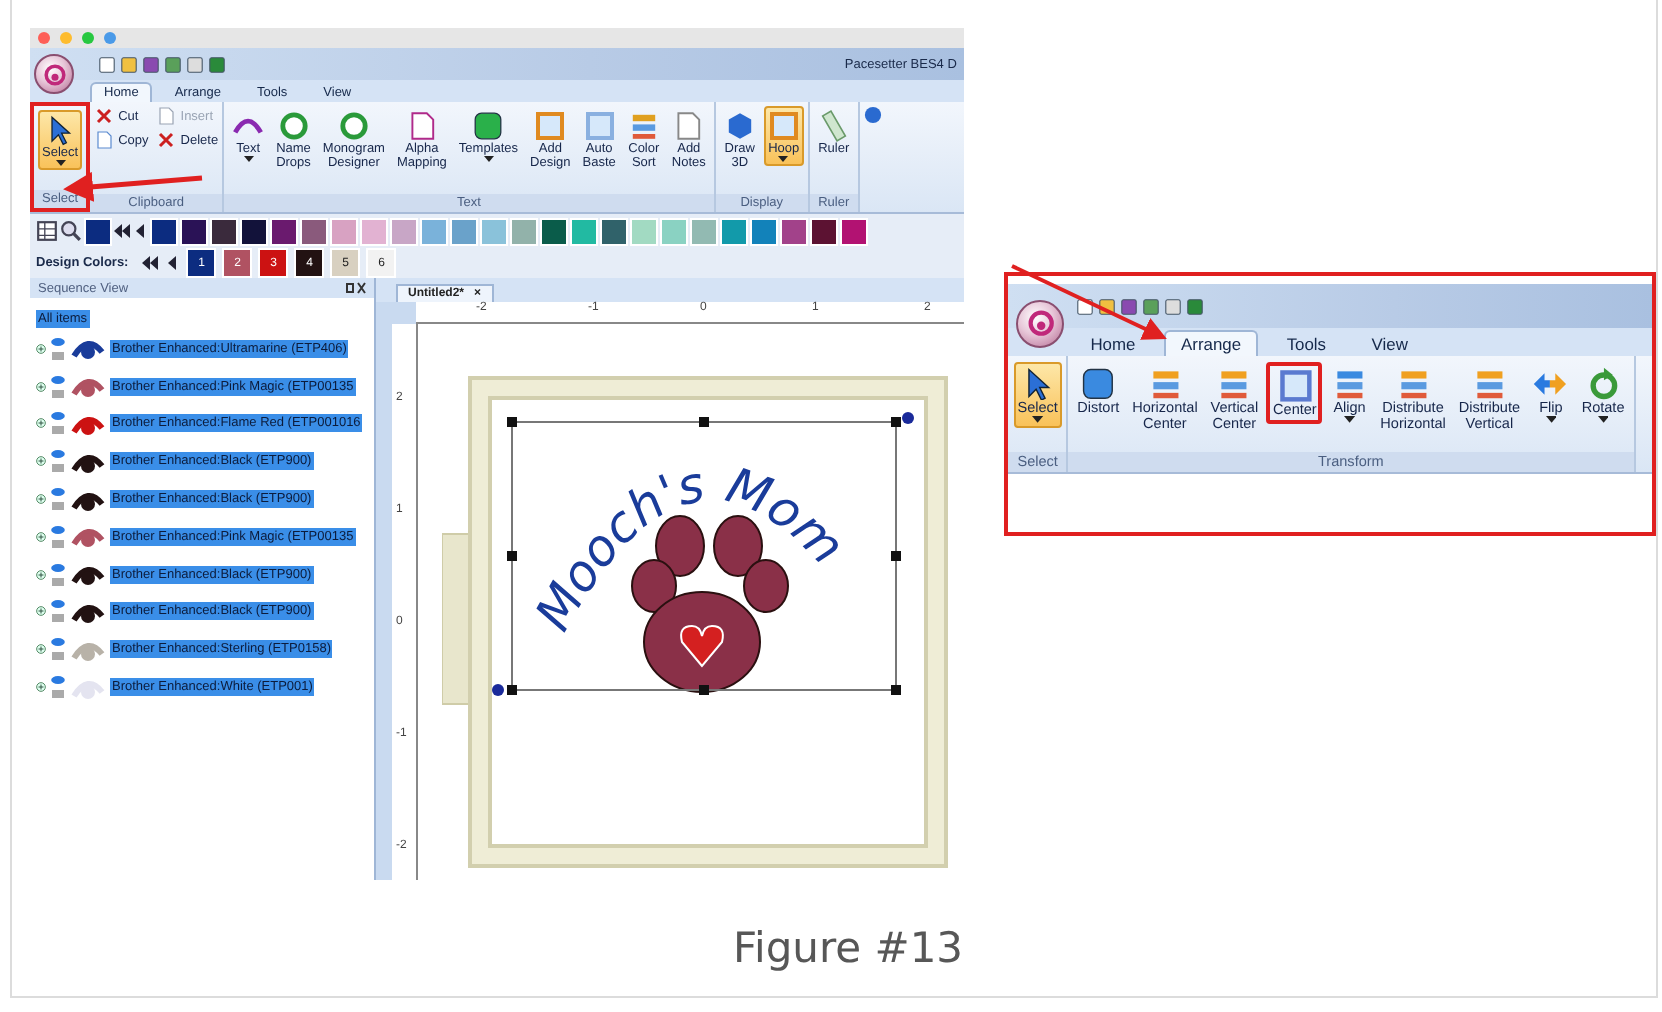 Image resolution: width=1662 pixels, height=1012 pixels. What do you see at coordinates (1390, 343) in the screenshot?
I see `ribbon-tab: View` at bounding box center [1390, 343].